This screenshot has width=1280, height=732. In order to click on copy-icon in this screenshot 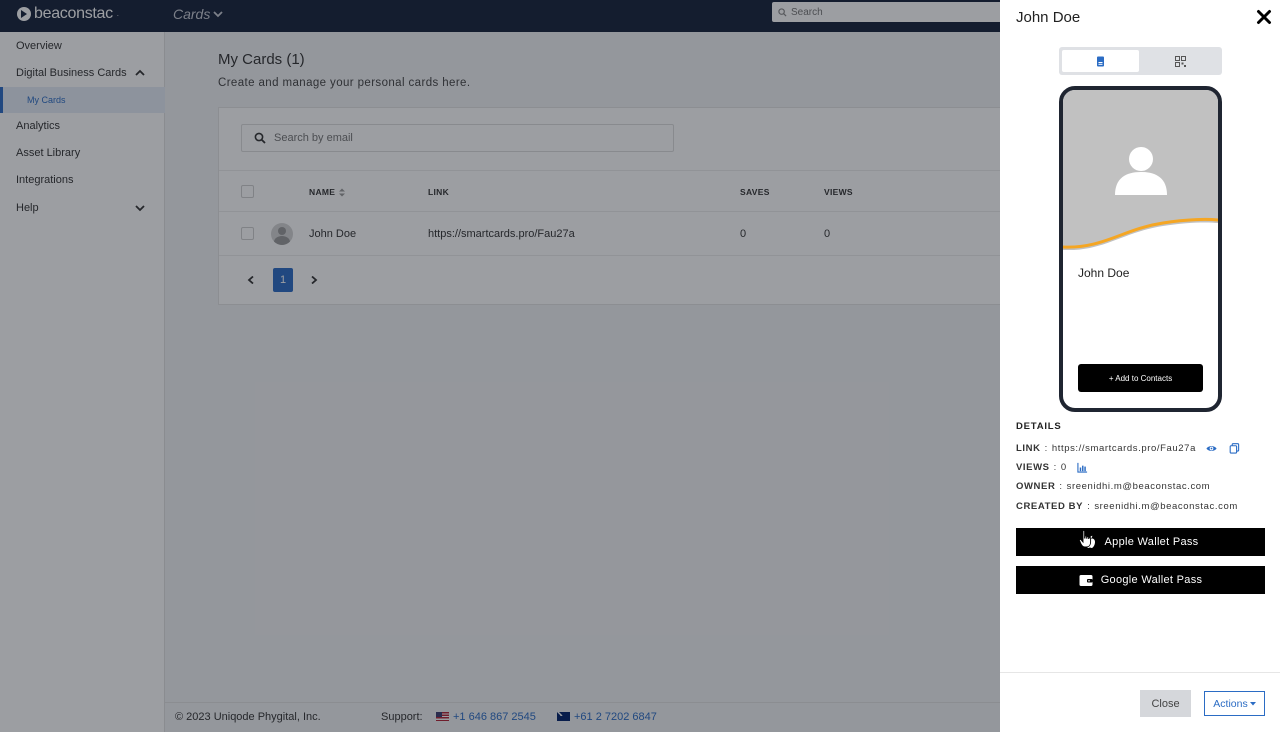, I will do `click(1234, 448)`.